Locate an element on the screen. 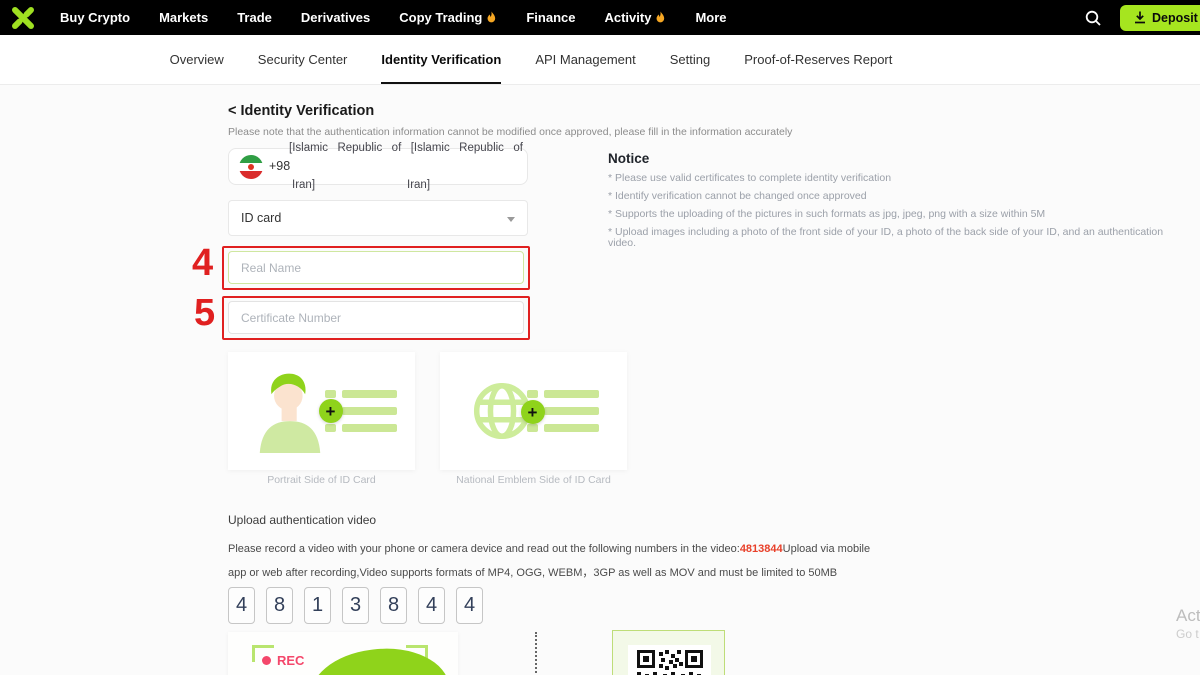  account-nav-tab: Identity Verification is located at coordinates (441, 59).